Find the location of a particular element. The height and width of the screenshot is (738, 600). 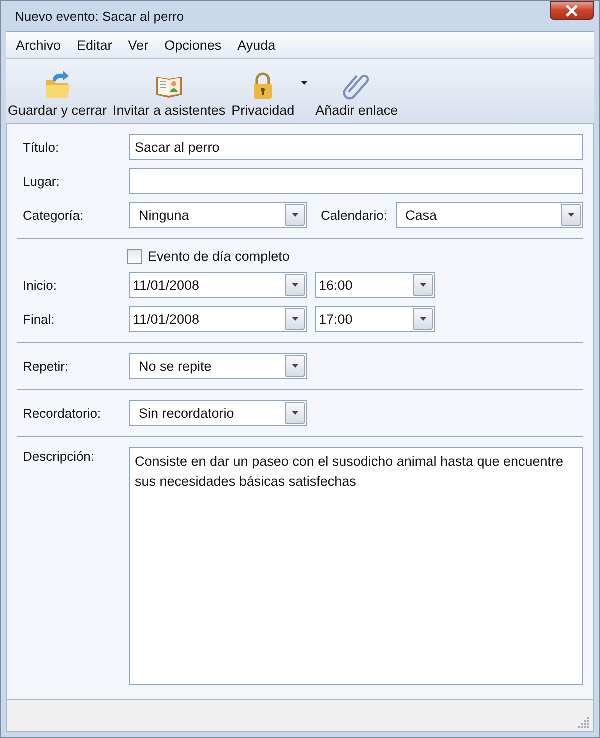

close-button is located at coordinates (572, 10).